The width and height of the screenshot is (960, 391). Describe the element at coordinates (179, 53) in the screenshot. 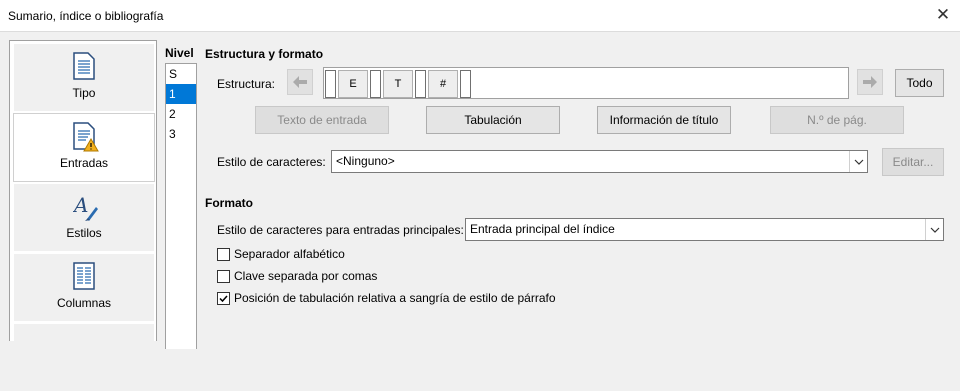

I see `level-header: Nivel` at that location.